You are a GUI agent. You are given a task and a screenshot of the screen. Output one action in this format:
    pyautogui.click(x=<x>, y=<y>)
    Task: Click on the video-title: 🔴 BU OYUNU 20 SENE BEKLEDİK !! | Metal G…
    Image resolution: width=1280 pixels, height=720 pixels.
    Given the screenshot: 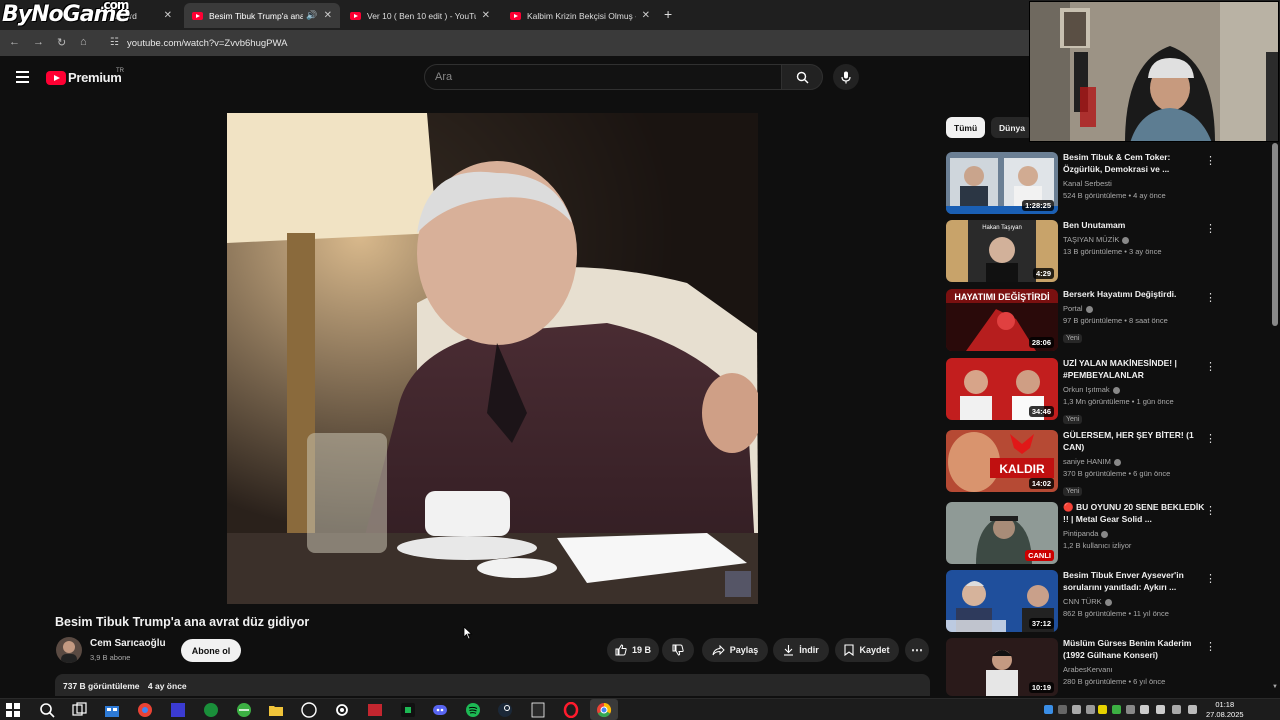 What is the action you would take?
    pyautogui.click(x=1134, y=513)
    